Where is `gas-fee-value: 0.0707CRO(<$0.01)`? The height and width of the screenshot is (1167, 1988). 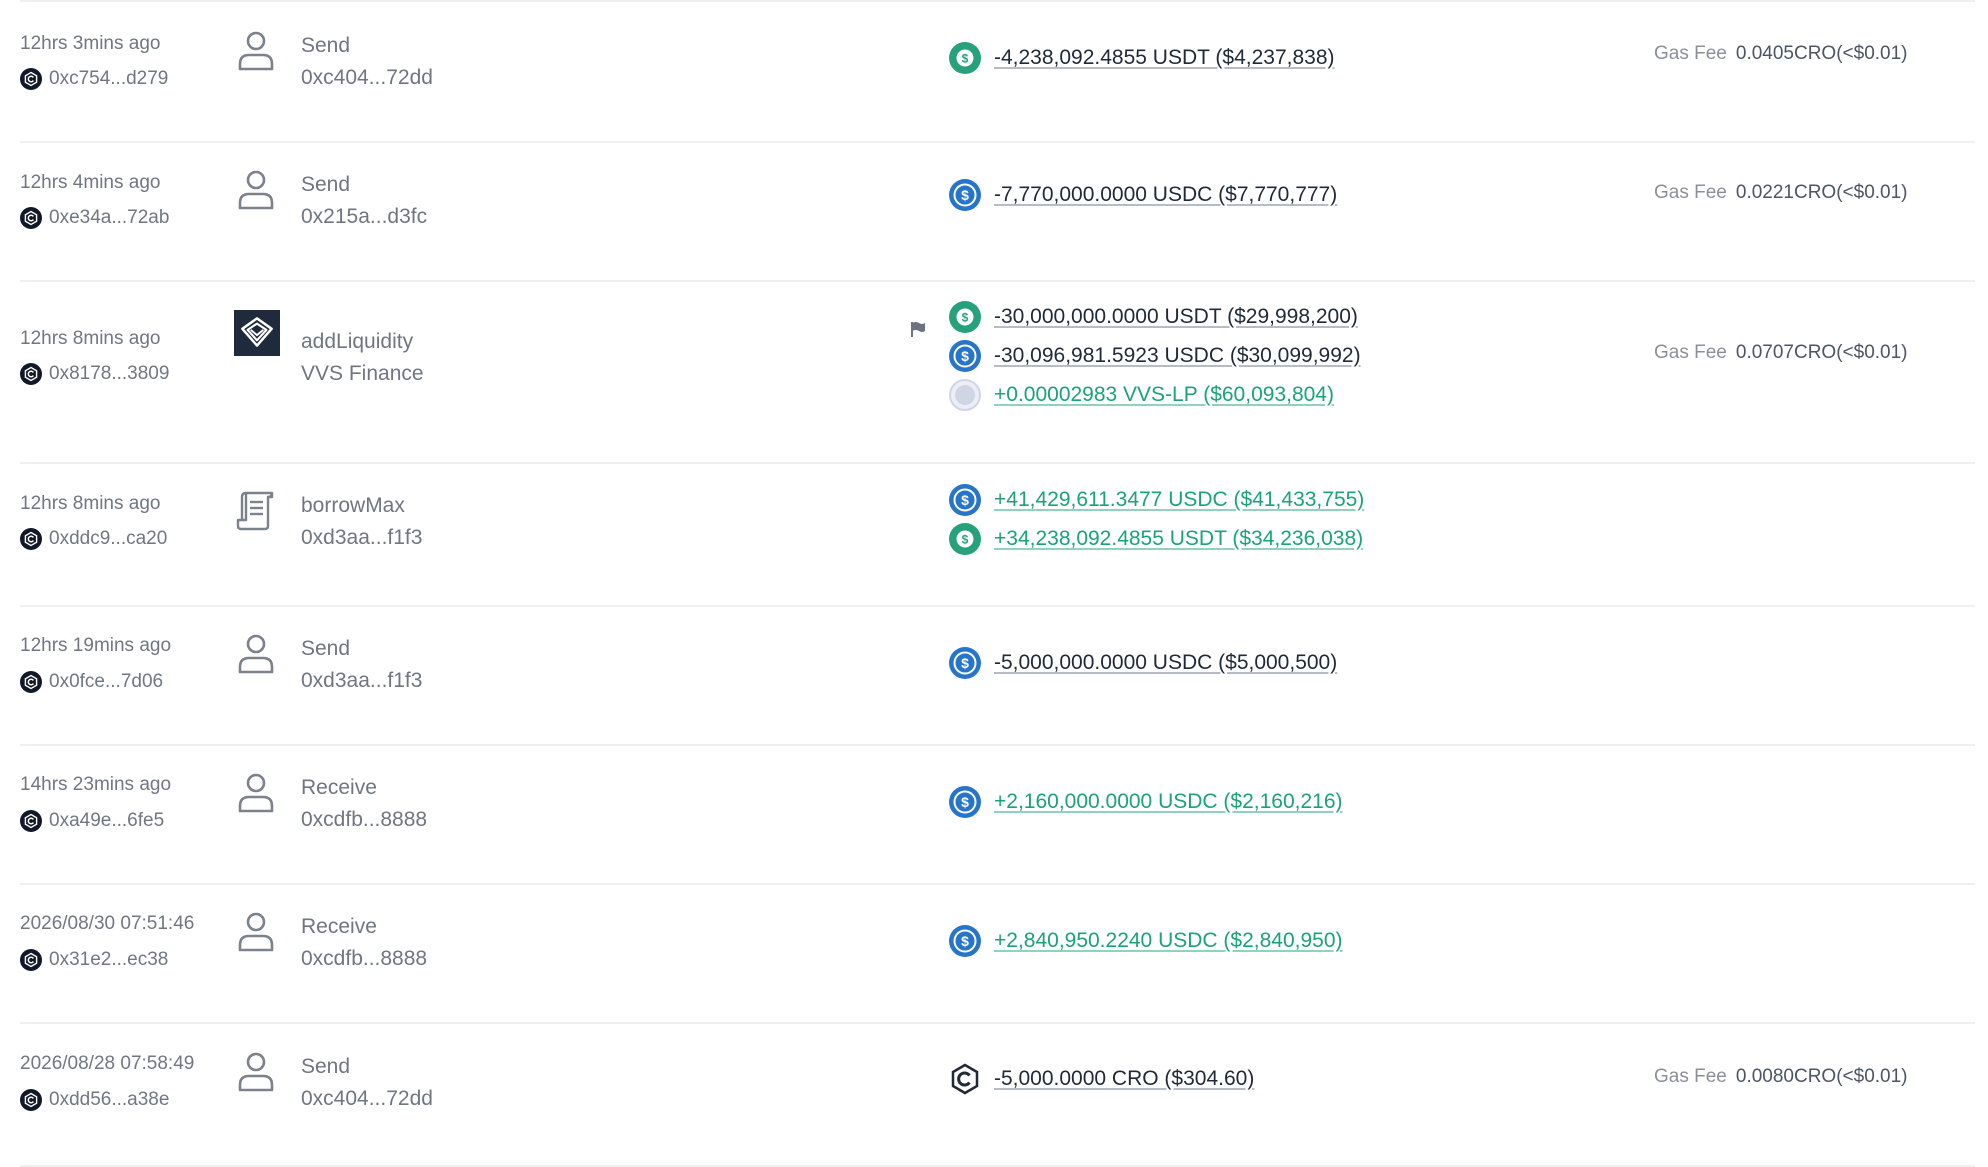 gas-fee-value: 0.0707CRO(<$0.01) is located at coordinates (1821, 352).